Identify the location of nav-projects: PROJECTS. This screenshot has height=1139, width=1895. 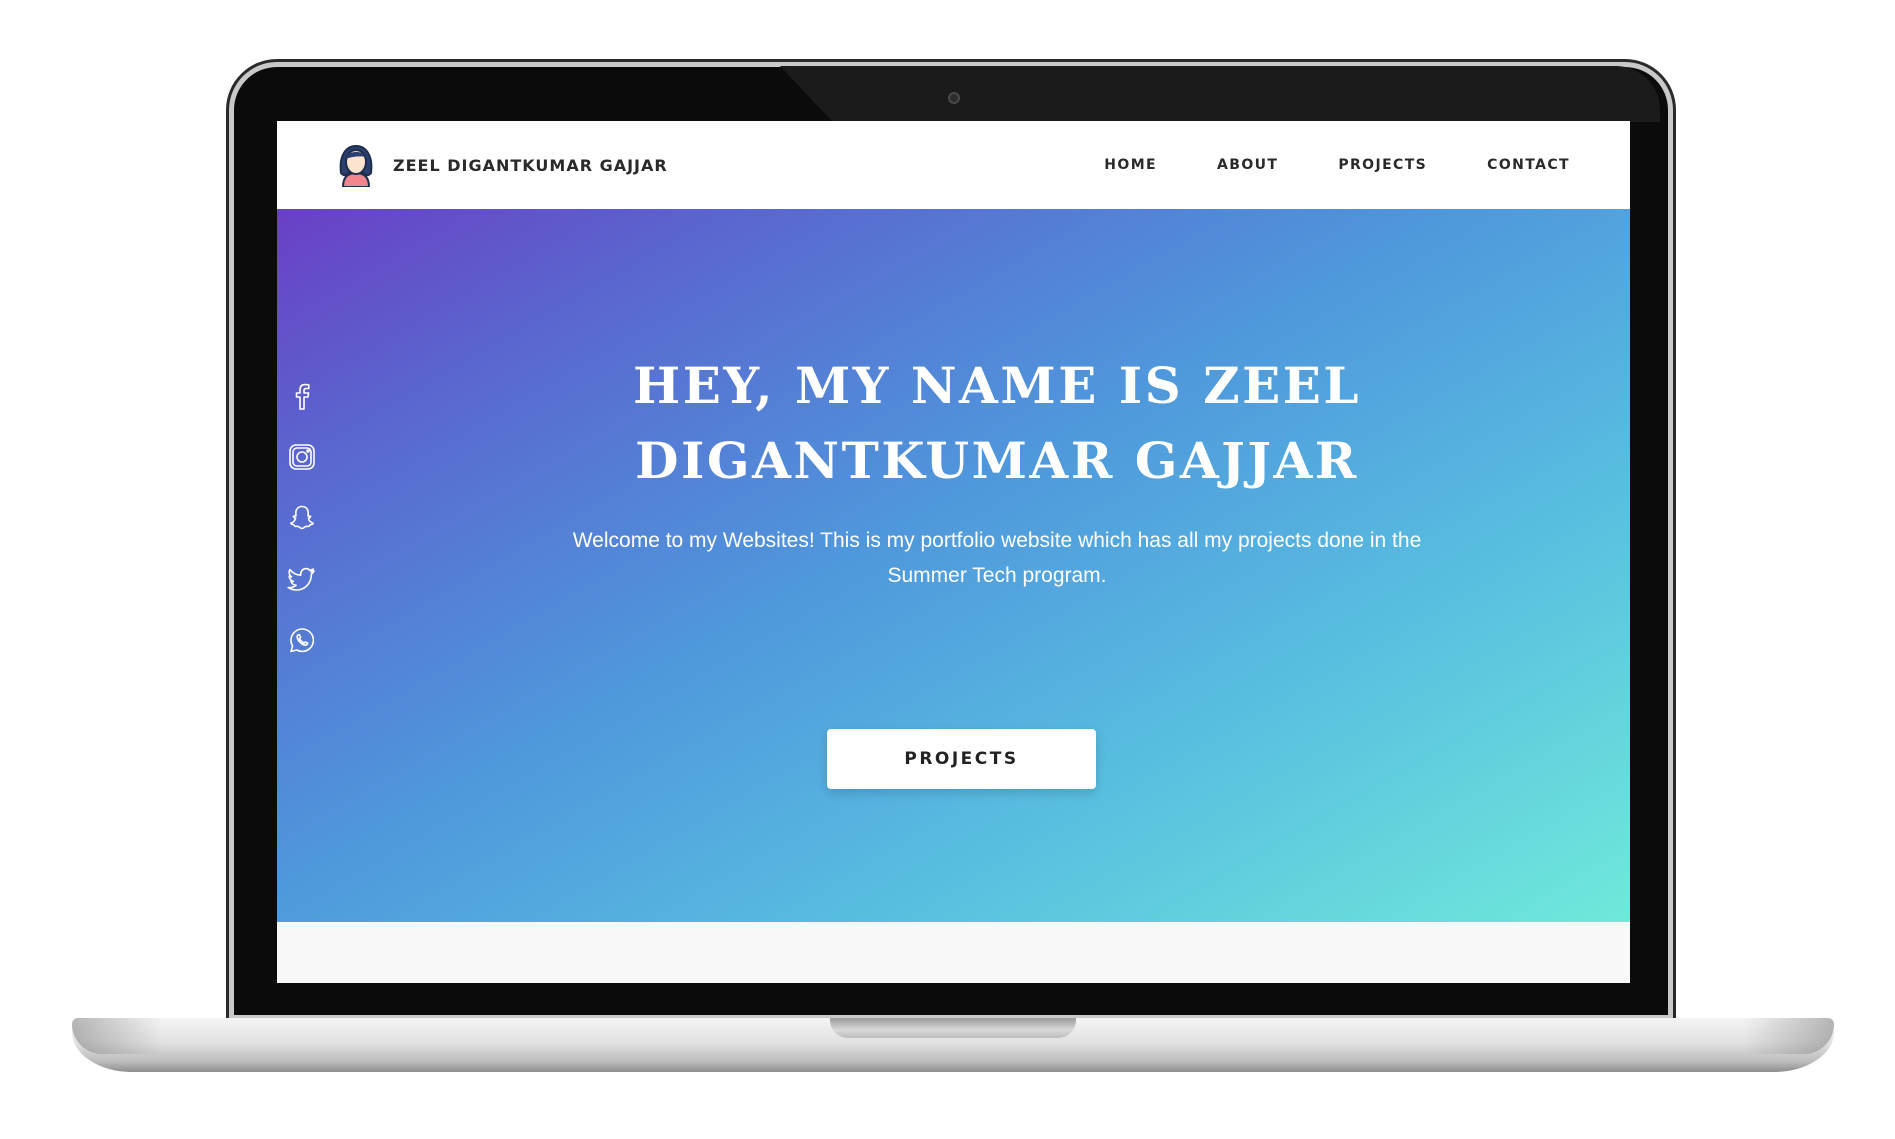
(1382, 165).